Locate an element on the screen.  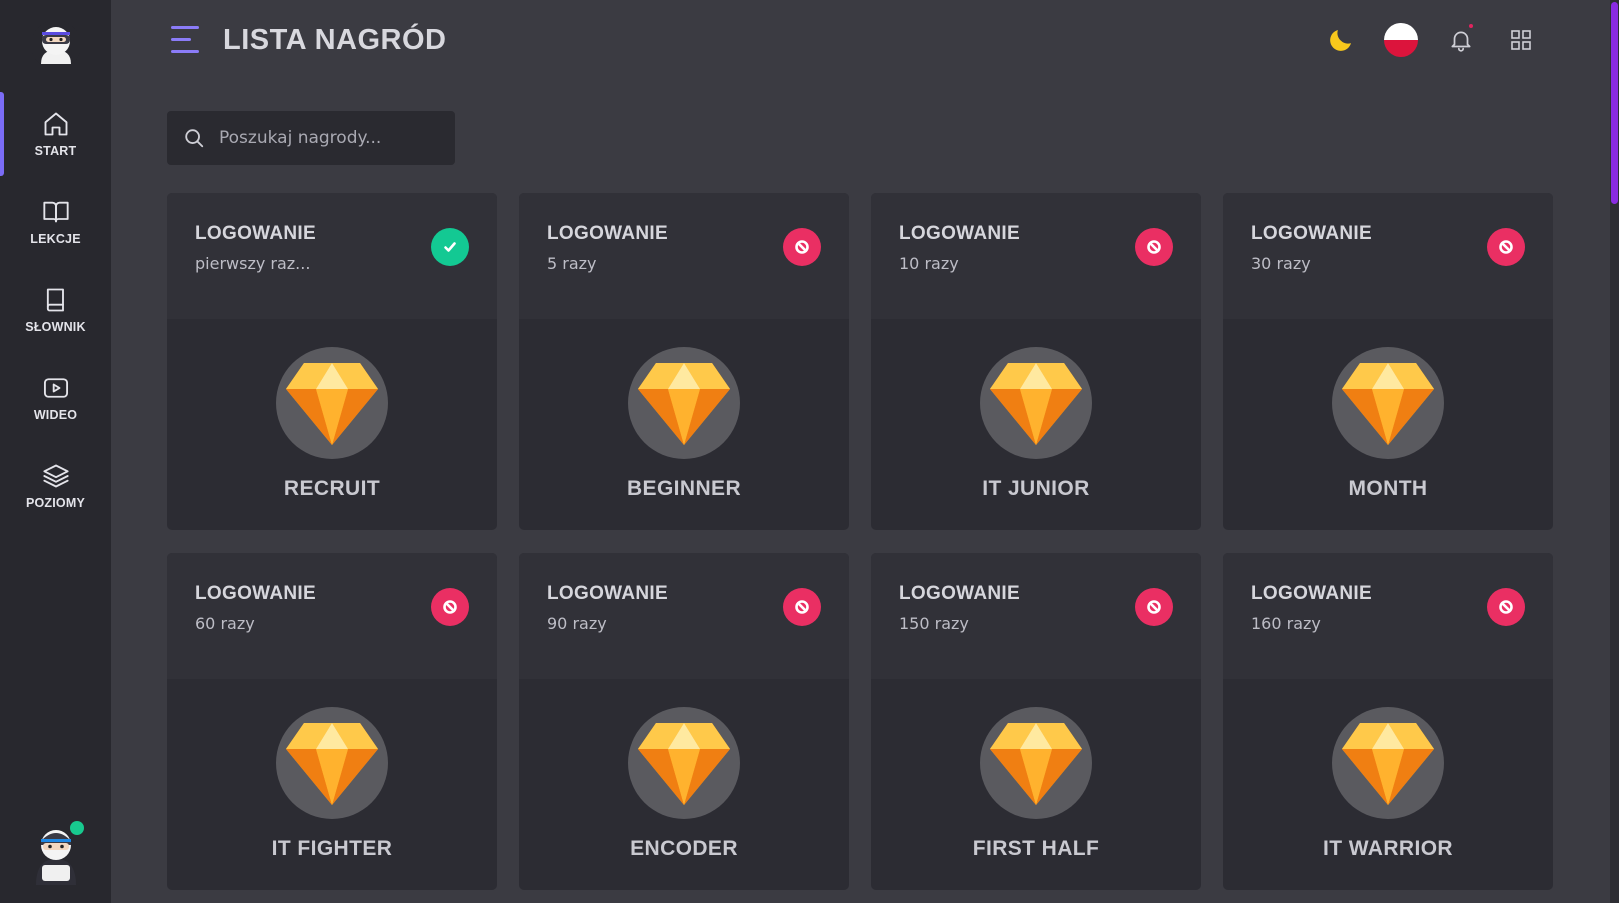
reward-card: LOGOWANIE pierwszy raz... RECRUIT is located at coordinates (332, 361).